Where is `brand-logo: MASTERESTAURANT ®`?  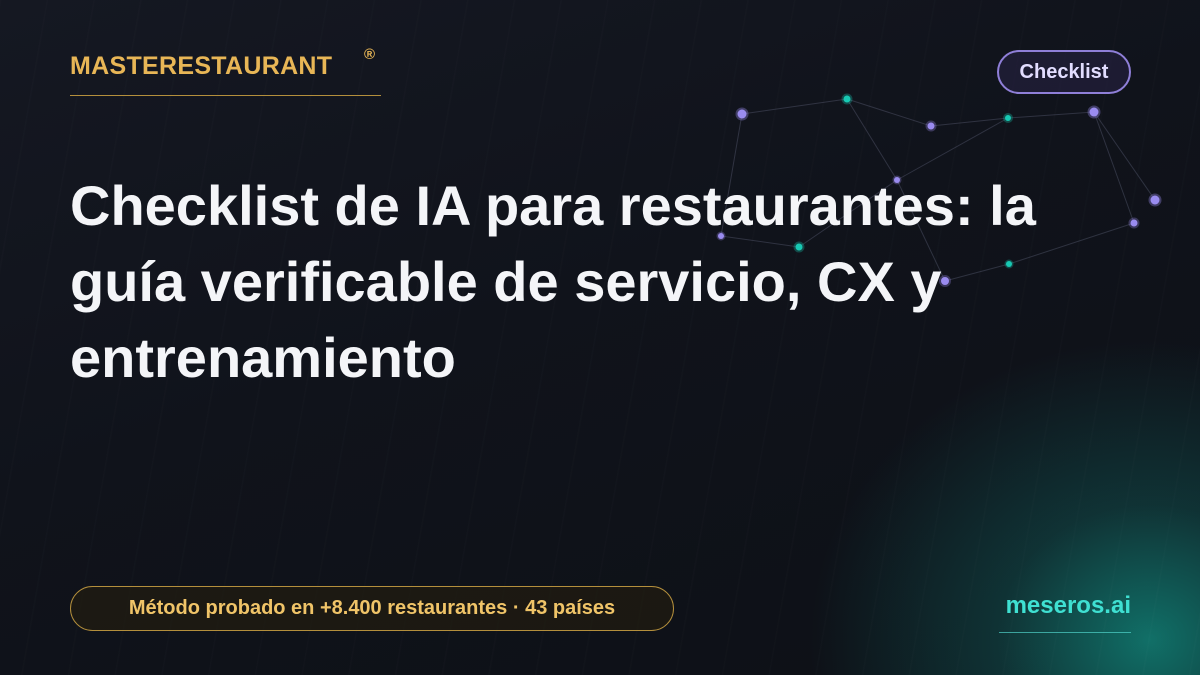 brand-logo: MASTERESTAURANT ® is located at coordinates (225, 71).